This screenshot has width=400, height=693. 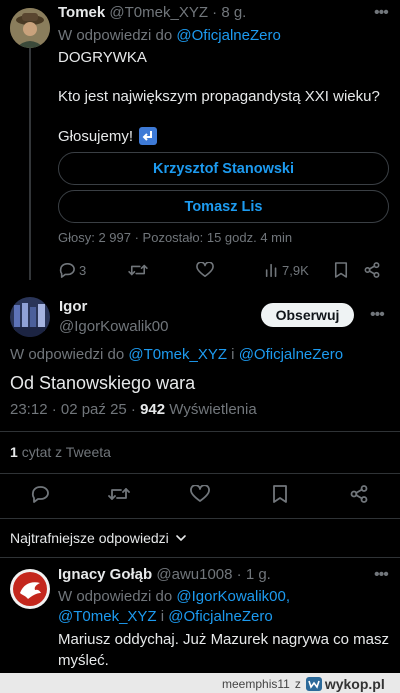 I want to click on sort-replies-dropdown: Najtrafniejsze odpowiedzi, so click(x=98, y=538).